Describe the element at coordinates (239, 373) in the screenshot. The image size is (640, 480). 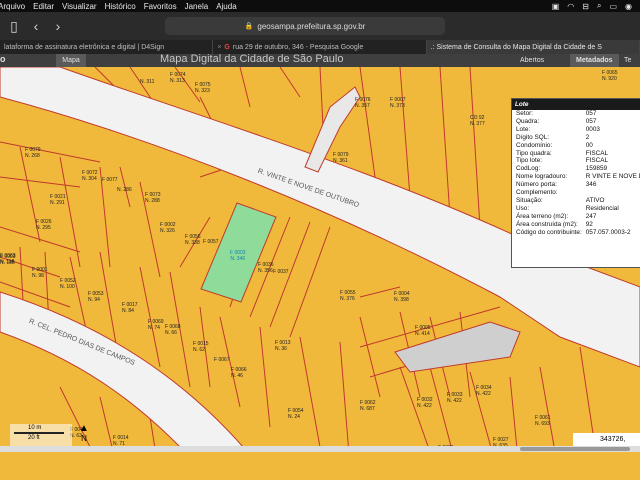
I see `parcel-label: F 0066 N. 46` at that location.